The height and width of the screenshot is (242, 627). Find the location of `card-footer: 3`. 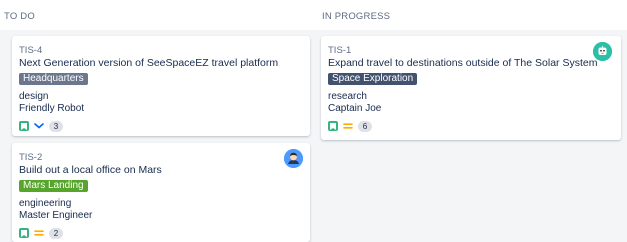

card-footer: 3 is located at coordinates (41, 126).